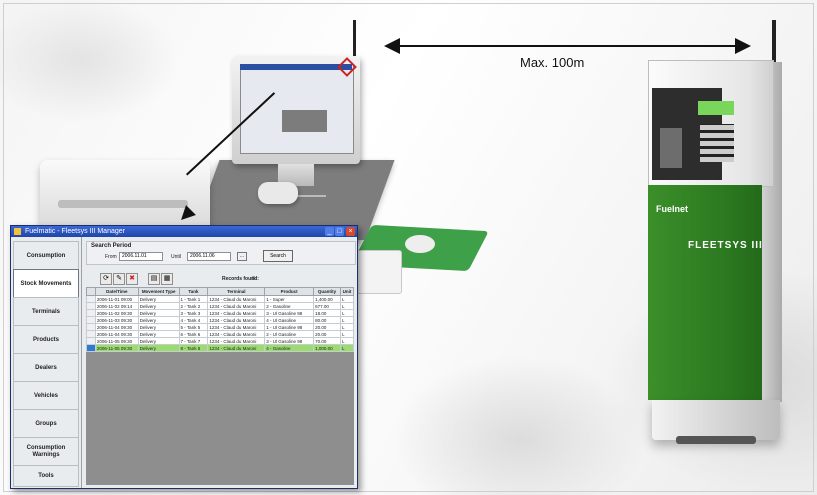 This screenshot has height=495, width=817. What do you see at coordinates (327, 348) in the screenshot?
I see `table-cell: 1,000.00` at bounding box center [327, 348].